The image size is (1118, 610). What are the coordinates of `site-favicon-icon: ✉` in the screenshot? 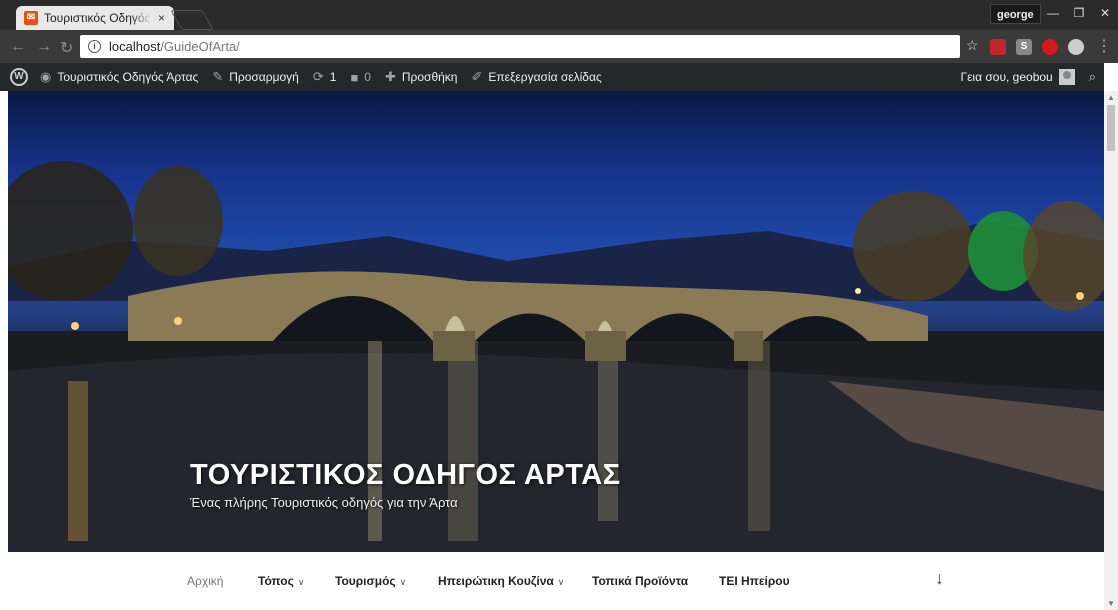 It's located at (31, 18).